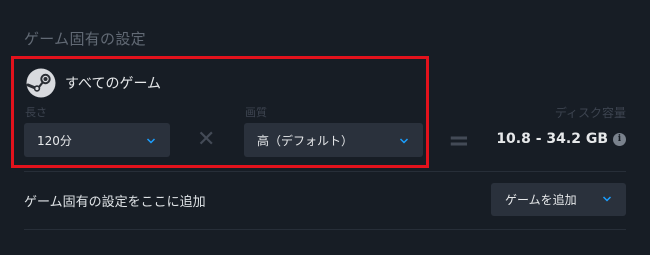 The image size is (650, 255). What do you see at coordinates (113, 84) in the screenshot?
I see `game-name: すべてのゲーム` at bounding box center [113, 84].